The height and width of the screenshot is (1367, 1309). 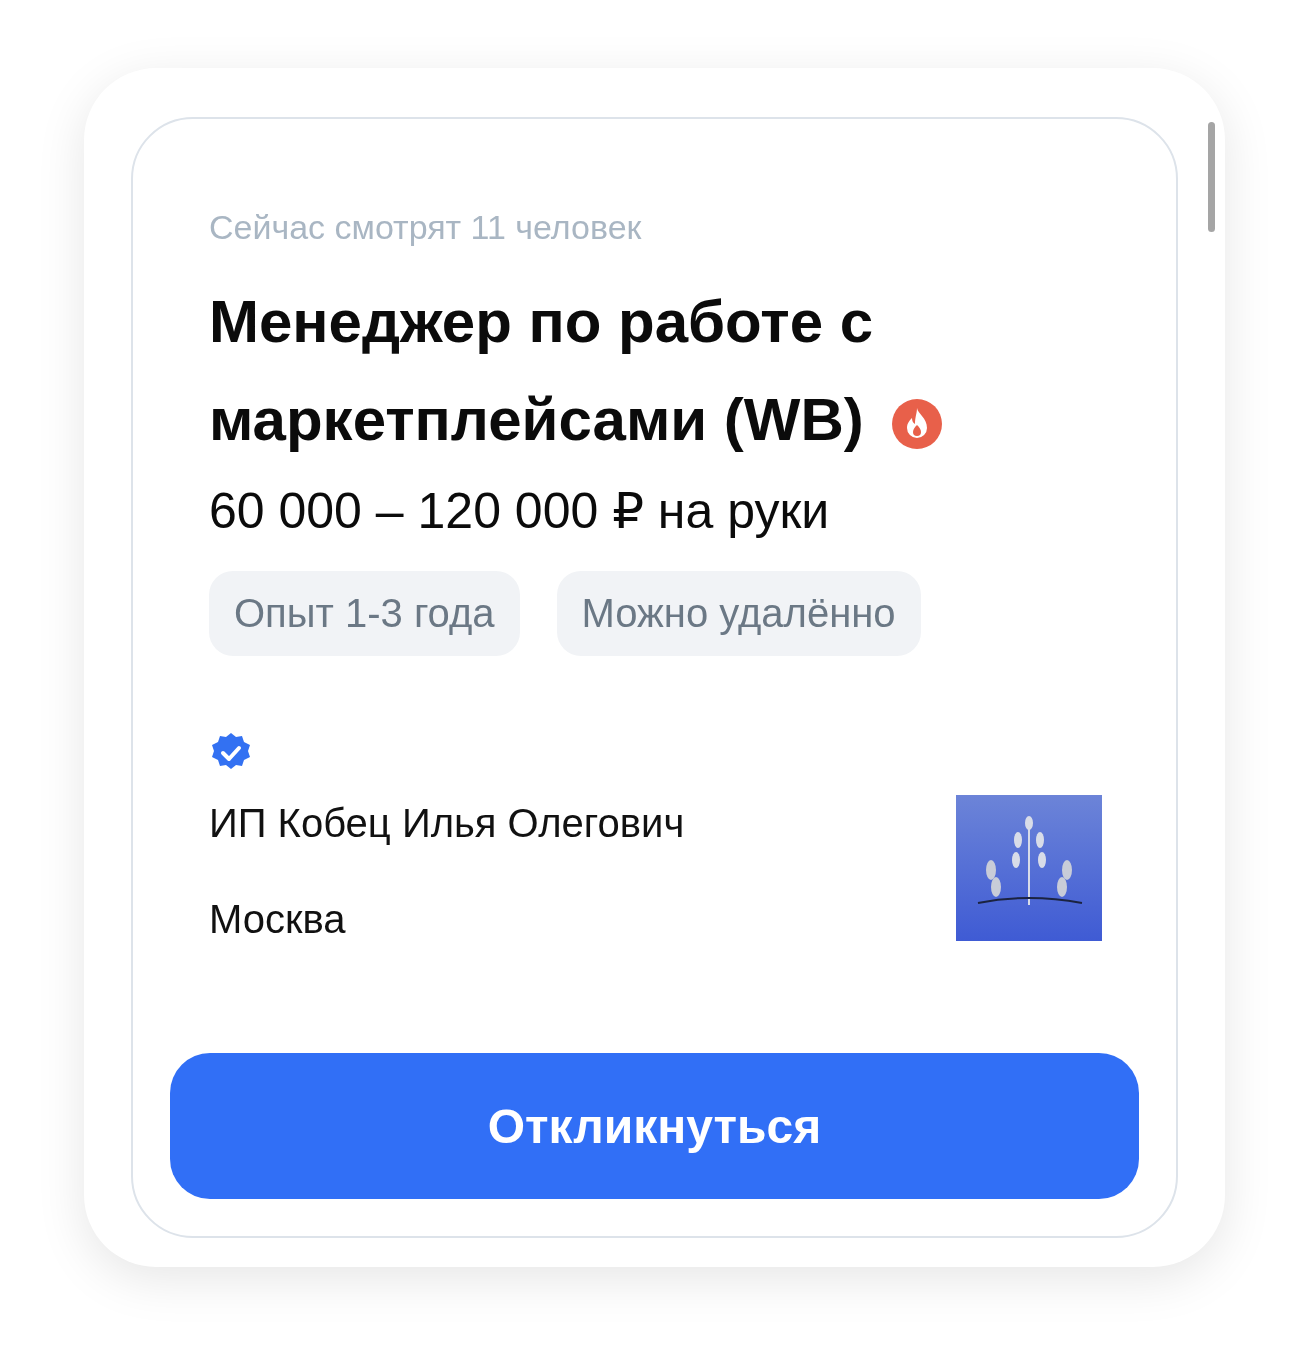 What do you see at coordinates (1211, 177) in the screenshot?
I see `scrollbar` at bounding box center [1211, 177].